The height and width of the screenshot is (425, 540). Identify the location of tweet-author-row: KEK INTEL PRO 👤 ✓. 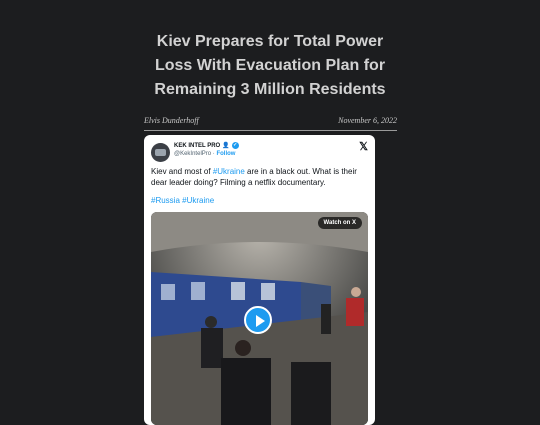
(206, 145).